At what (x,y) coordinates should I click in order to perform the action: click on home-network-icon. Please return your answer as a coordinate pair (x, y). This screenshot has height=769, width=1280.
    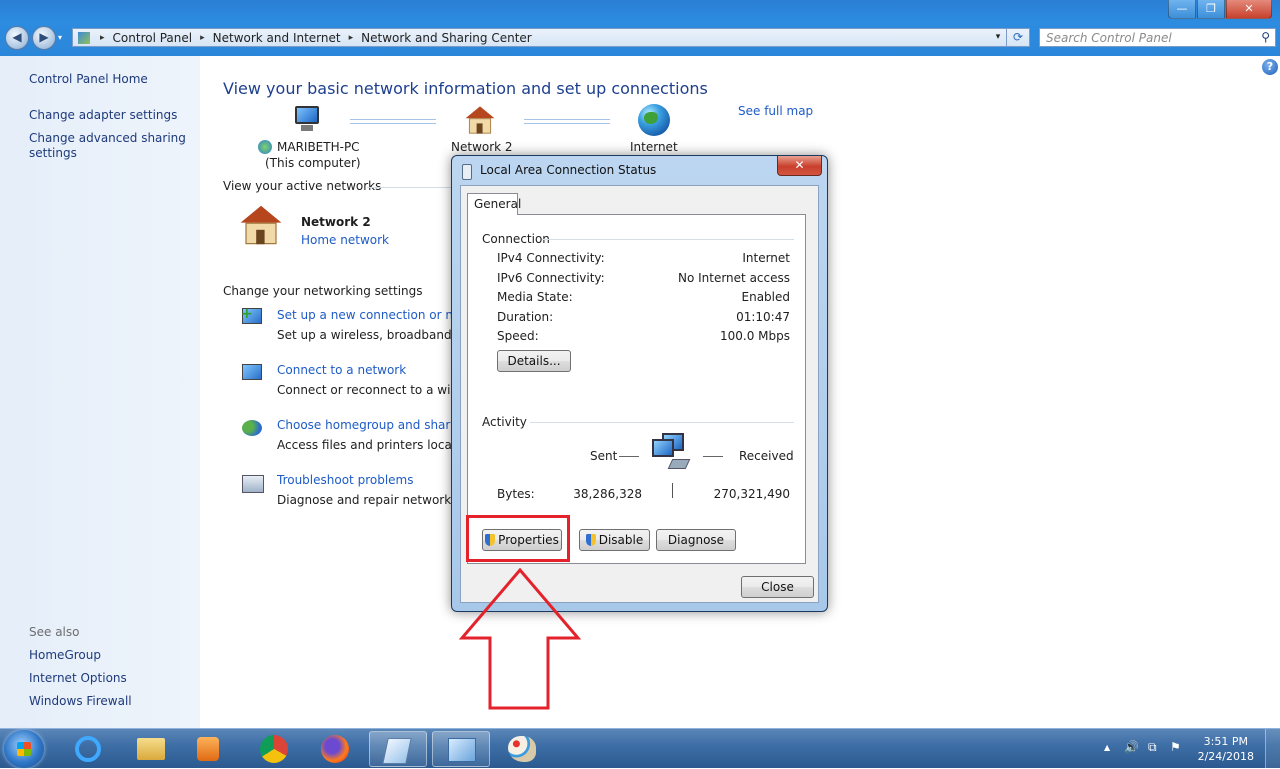
    Looking at the image, I should click on (261, 225).